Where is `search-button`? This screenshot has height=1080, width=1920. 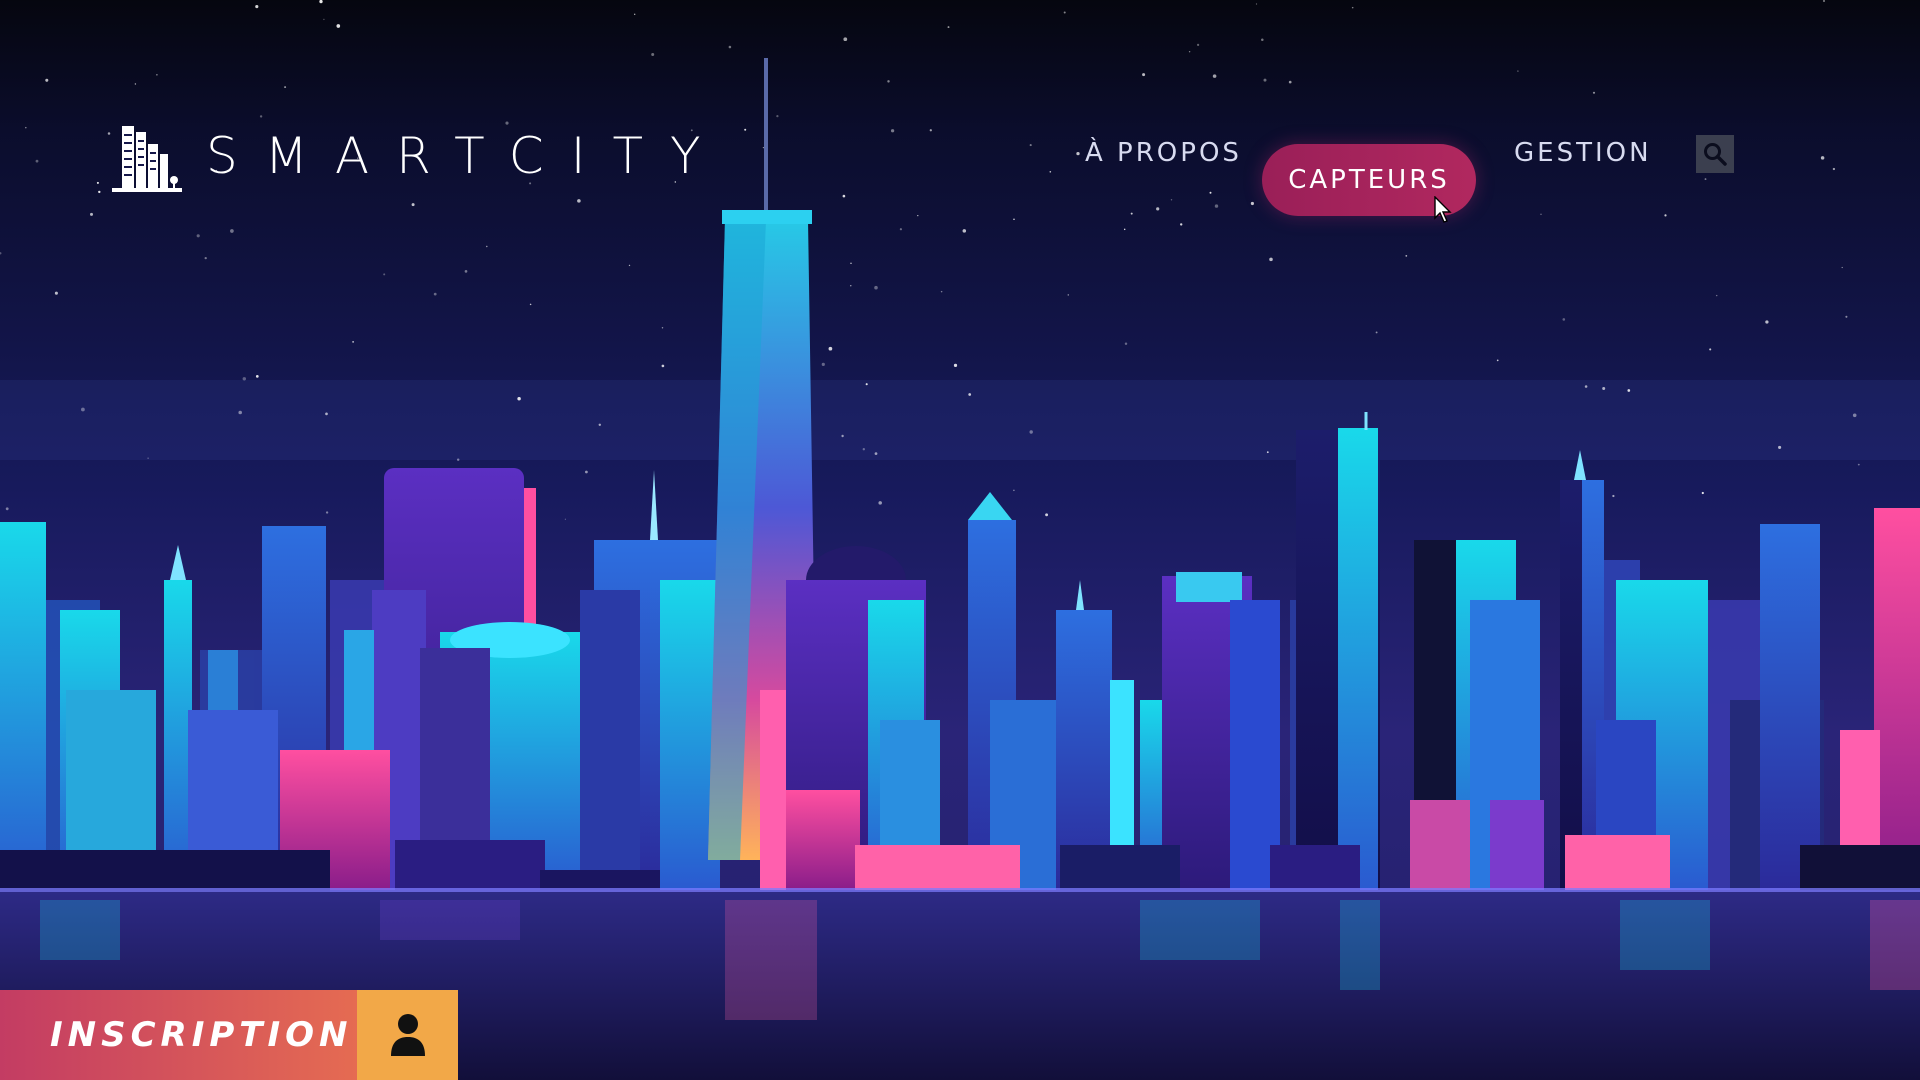
search-button is located at coordinates (1715, 154).